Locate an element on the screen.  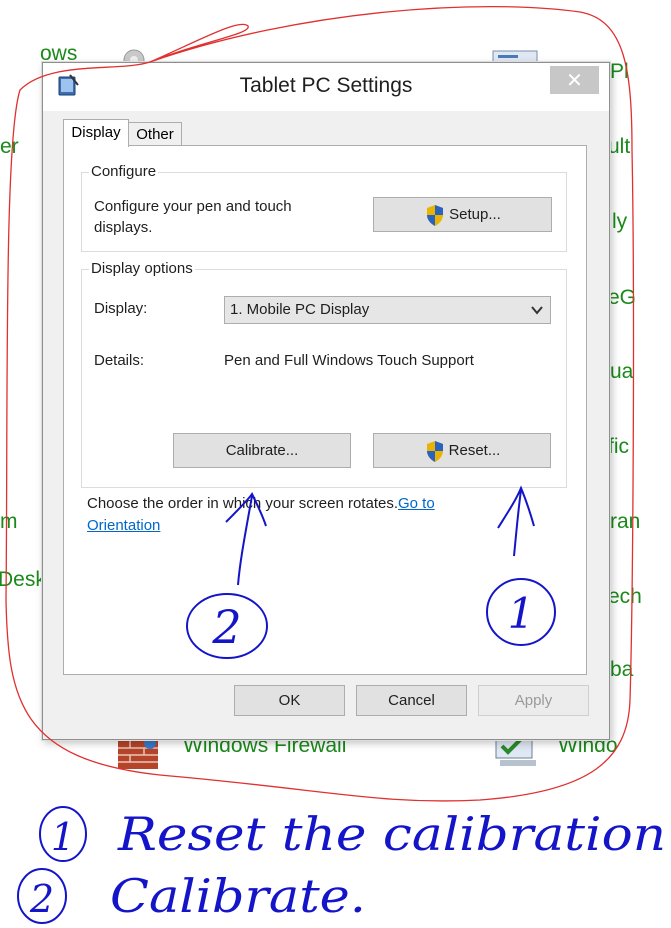
configure-description: Configure your pen and touch displays. is located at coordinates (193, 217).